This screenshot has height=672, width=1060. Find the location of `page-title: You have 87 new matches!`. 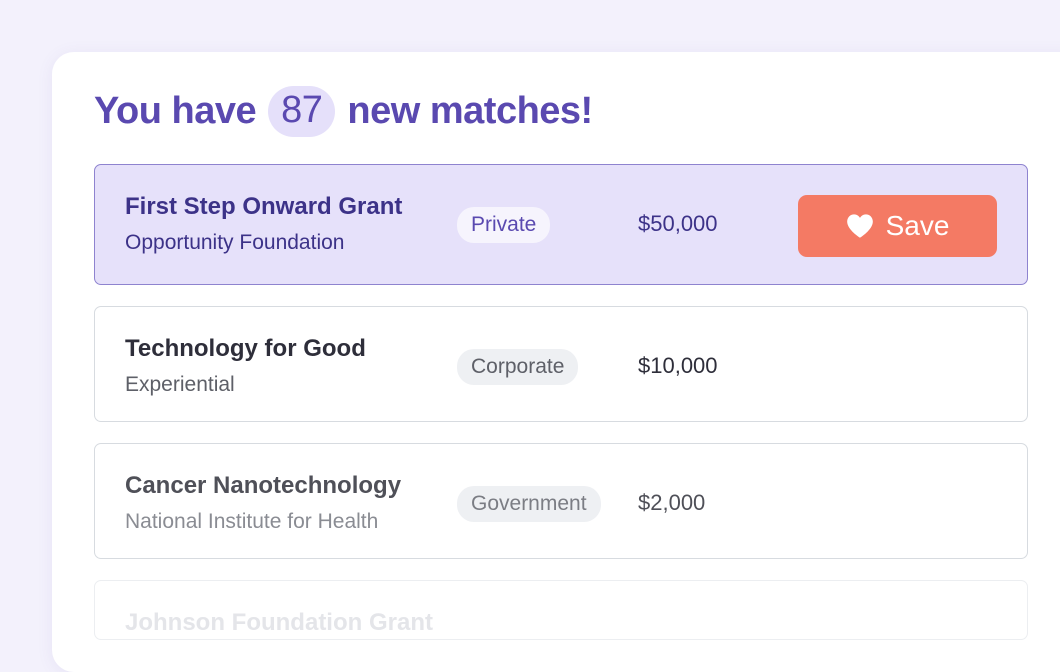

page-title: You have 87 new matches! is located at coordinates (343, 111).